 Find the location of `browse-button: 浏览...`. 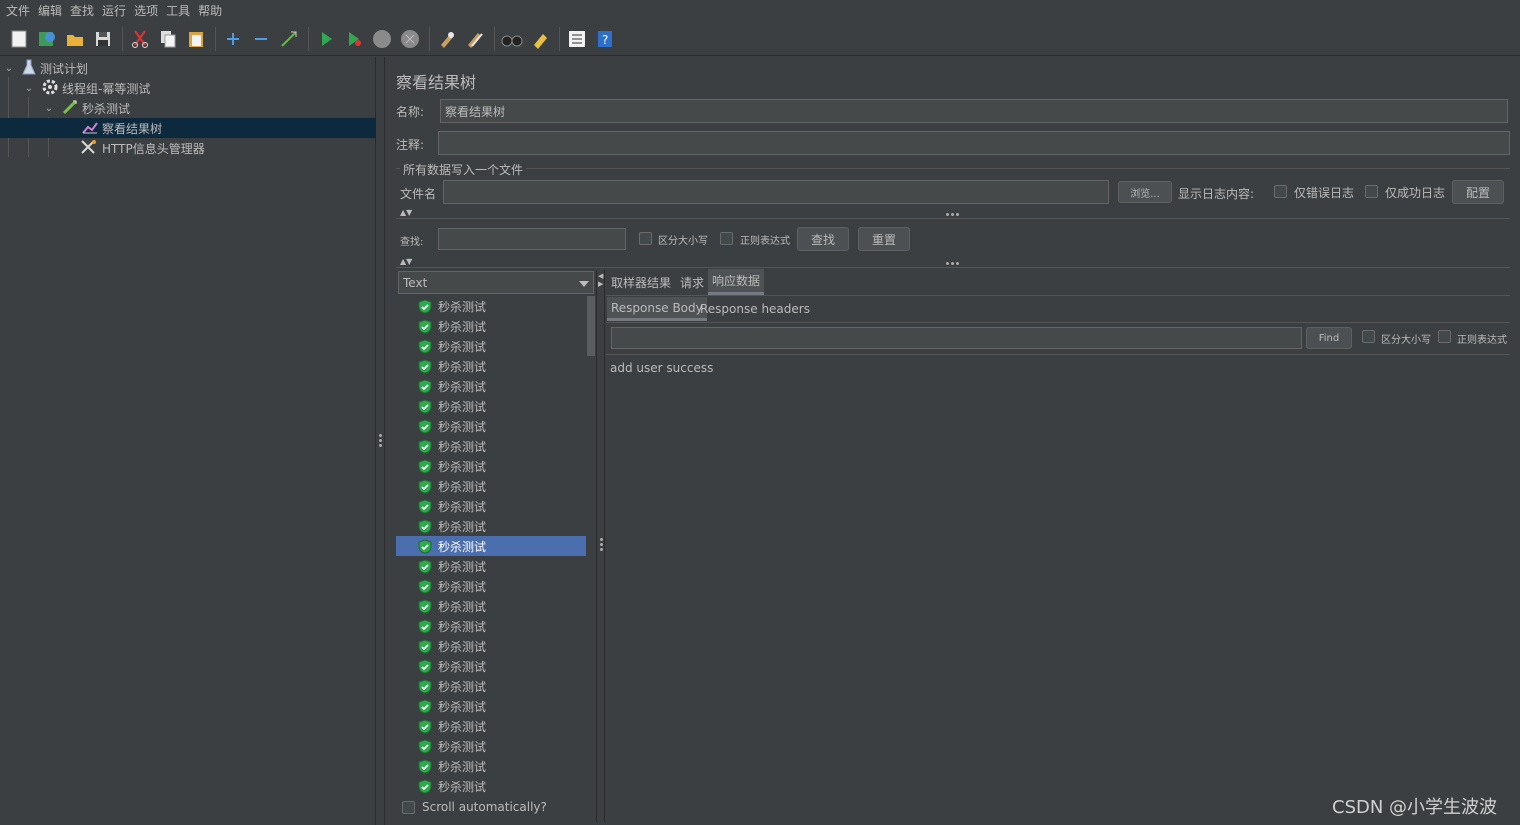

browse-button: 浏览... is located at coordinates (1145, 192).